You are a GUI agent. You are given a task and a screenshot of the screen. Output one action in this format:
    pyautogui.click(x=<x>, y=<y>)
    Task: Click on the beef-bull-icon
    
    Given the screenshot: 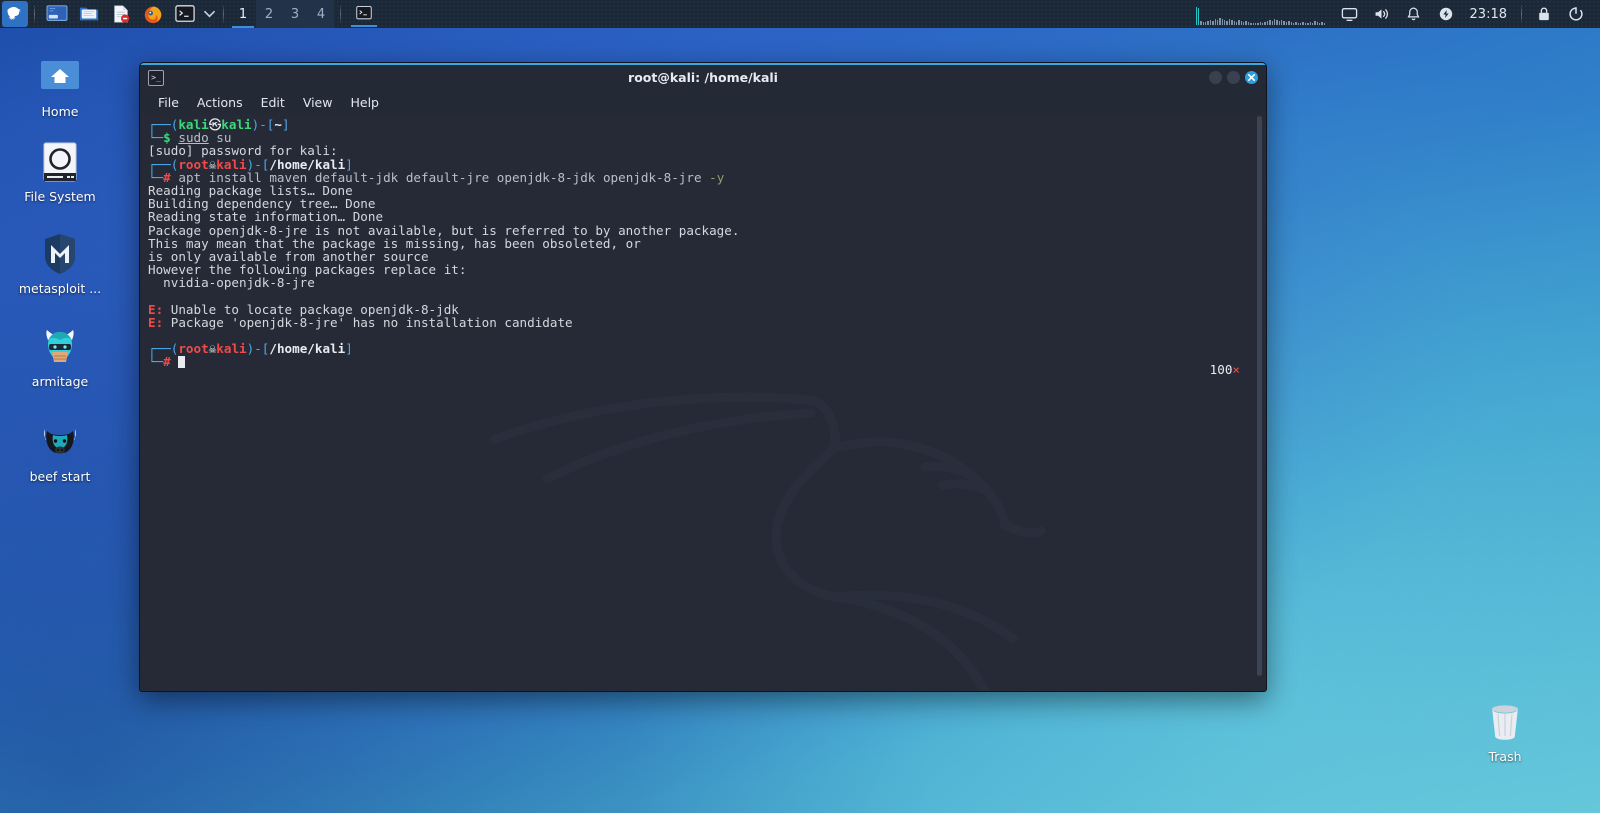 What is the action you would take?
    pyautogui.click(x=60, y=442)
    